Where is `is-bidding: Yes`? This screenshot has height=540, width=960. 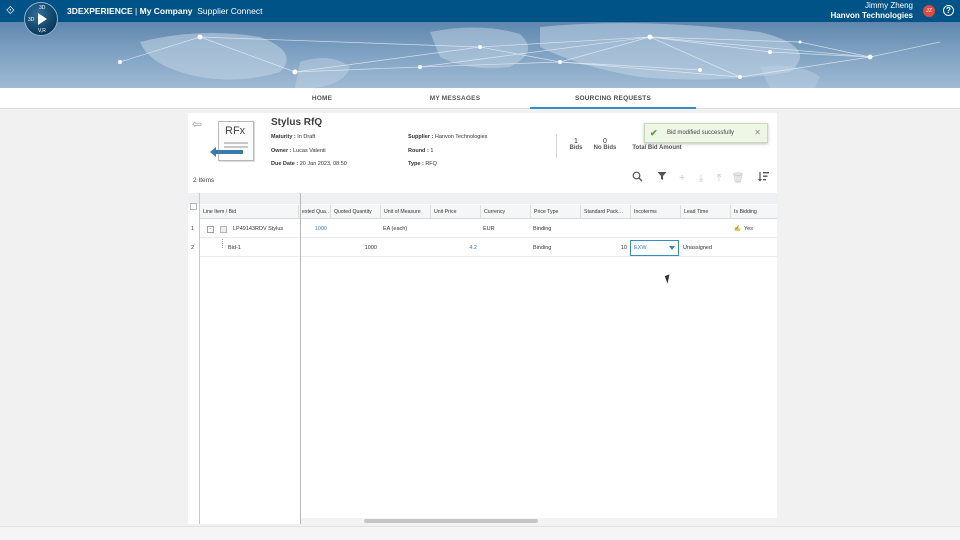
is-bidding: Yes is located at coordinates (758, 229).